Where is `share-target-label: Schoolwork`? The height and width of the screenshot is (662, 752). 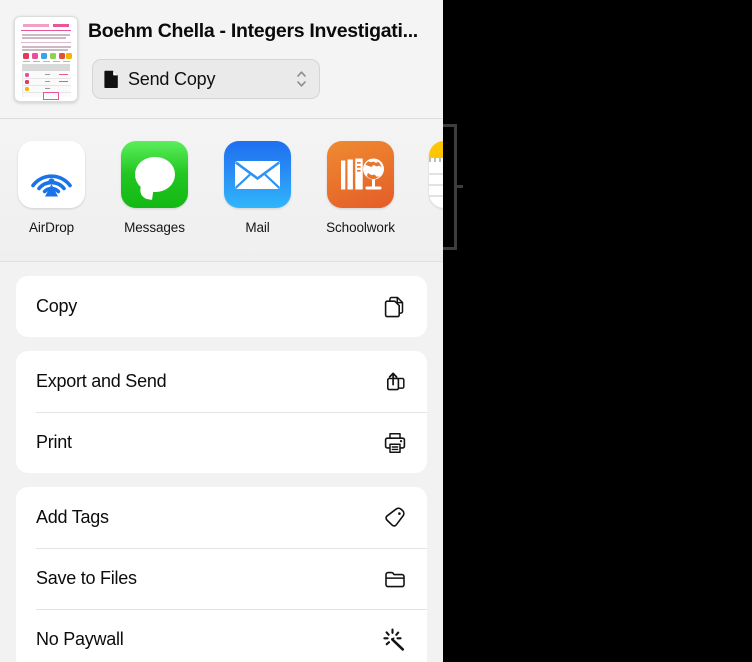 share-target-label: Schoolwork is located at coordinates (360, 227).